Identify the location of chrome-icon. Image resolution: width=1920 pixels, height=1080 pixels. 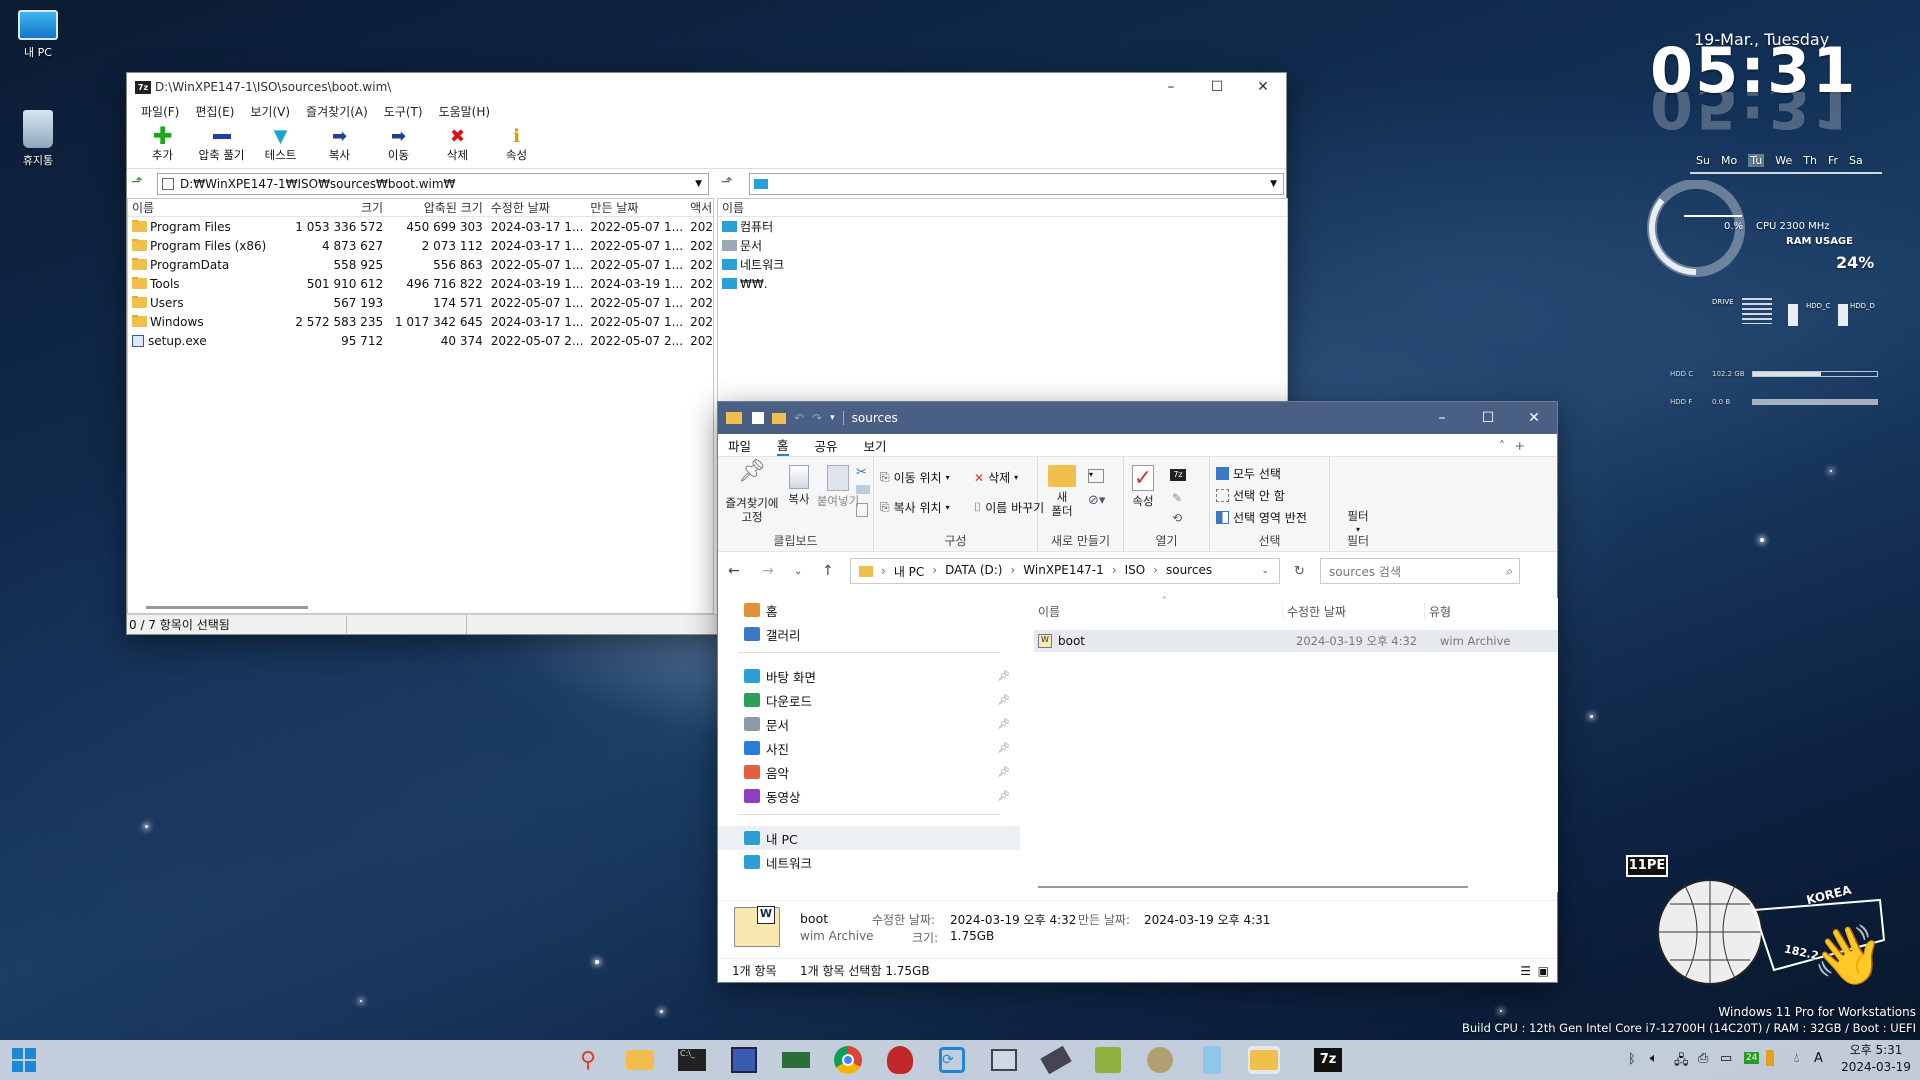
(848, 1060).